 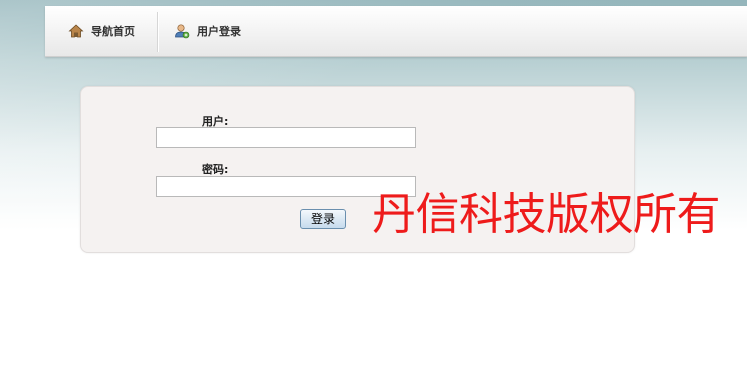 I want to click on user-icon, so click(x=182, y=31).